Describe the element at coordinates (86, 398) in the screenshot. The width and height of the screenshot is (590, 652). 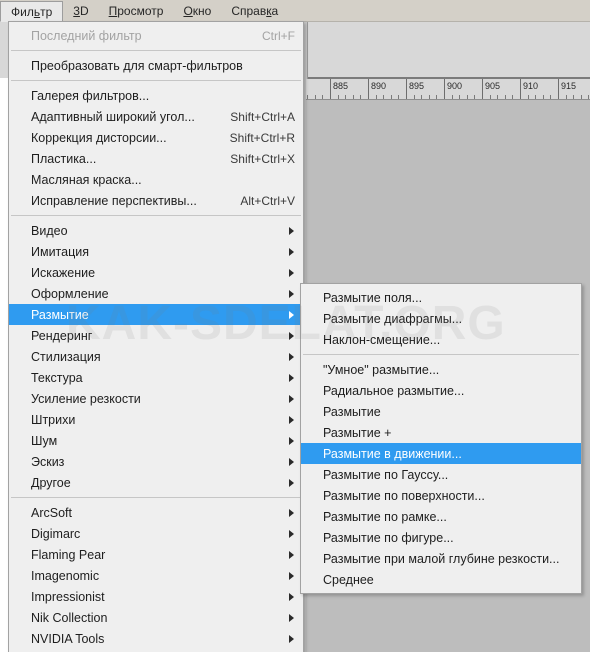
I see `filter-menu-item-label: Усиление резкости` at that location.